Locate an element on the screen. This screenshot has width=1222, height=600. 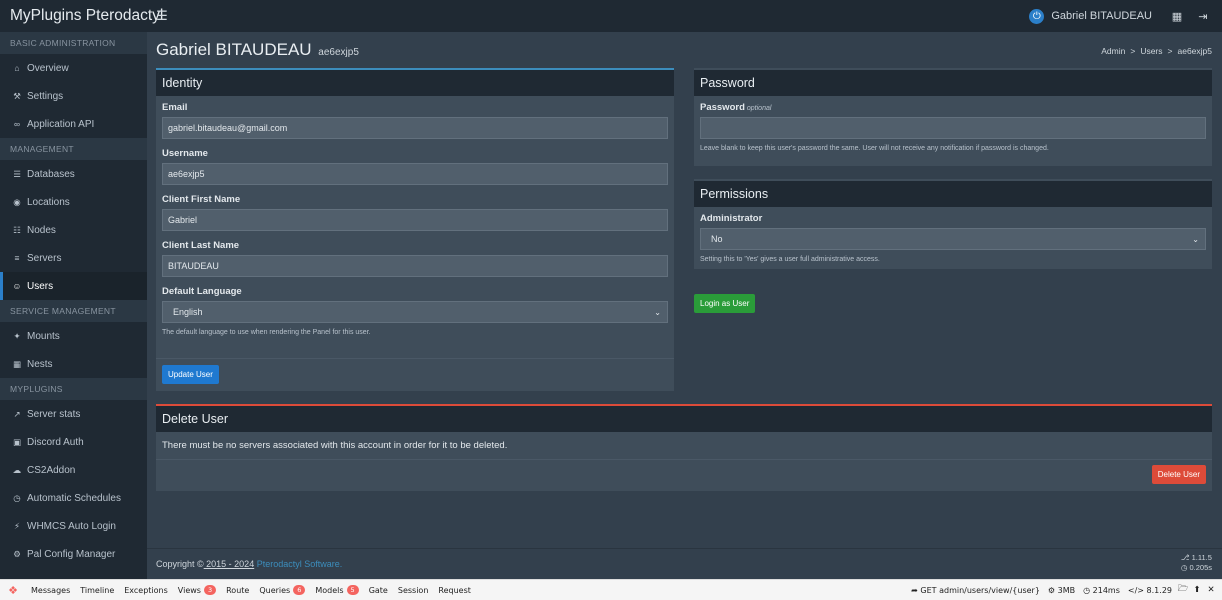
copyright-years: 2015 - 2024 is located at coordinates (229, 564).